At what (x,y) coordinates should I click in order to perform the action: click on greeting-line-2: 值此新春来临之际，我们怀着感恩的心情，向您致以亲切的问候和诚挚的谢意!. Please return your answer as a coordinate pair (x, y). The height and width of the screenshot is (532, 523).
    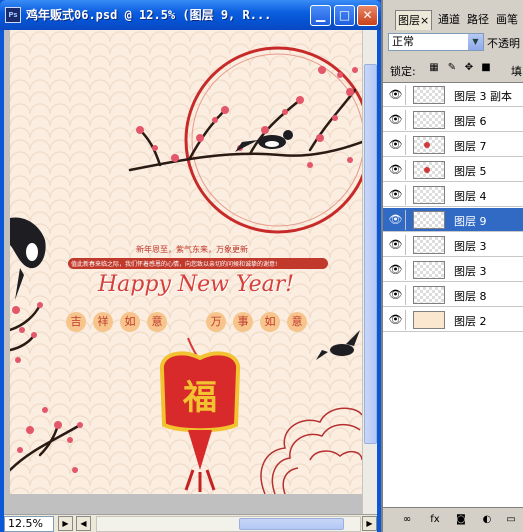
    Looking at the image, I should click on (198, 263).